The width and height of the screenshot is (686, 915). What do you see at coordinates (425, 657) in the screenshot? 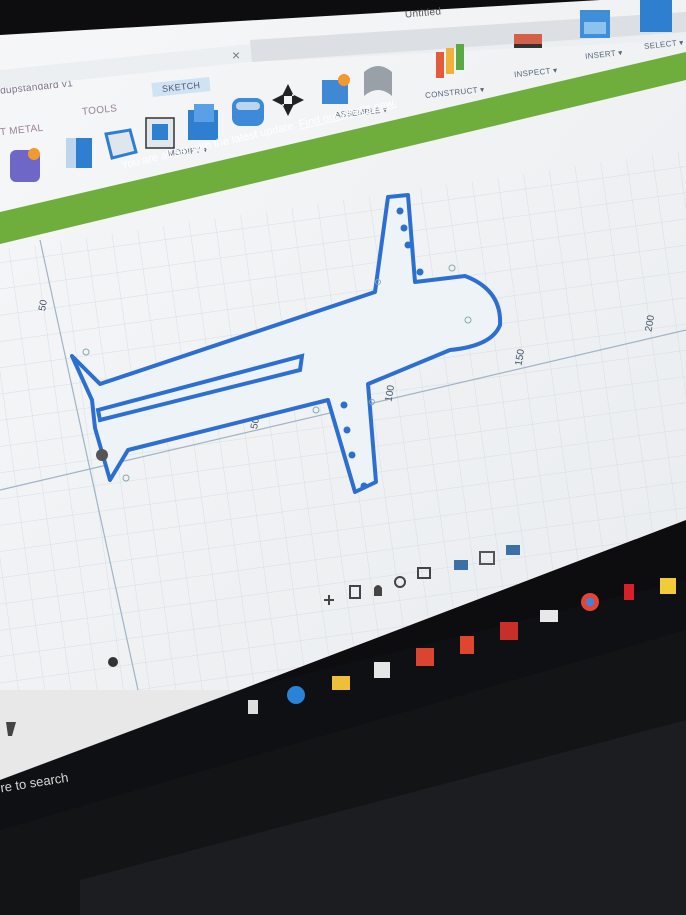
I see `office-icon` at bounding box center [425, 657].